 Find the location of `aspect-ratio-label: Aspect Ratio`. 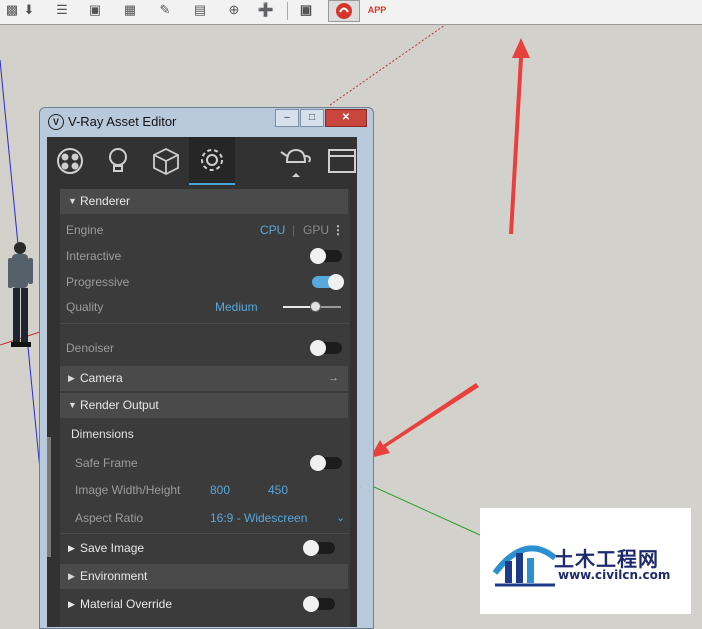

aspect-ratio-label: Aspect Ratio is located at coordinates (109, 518).